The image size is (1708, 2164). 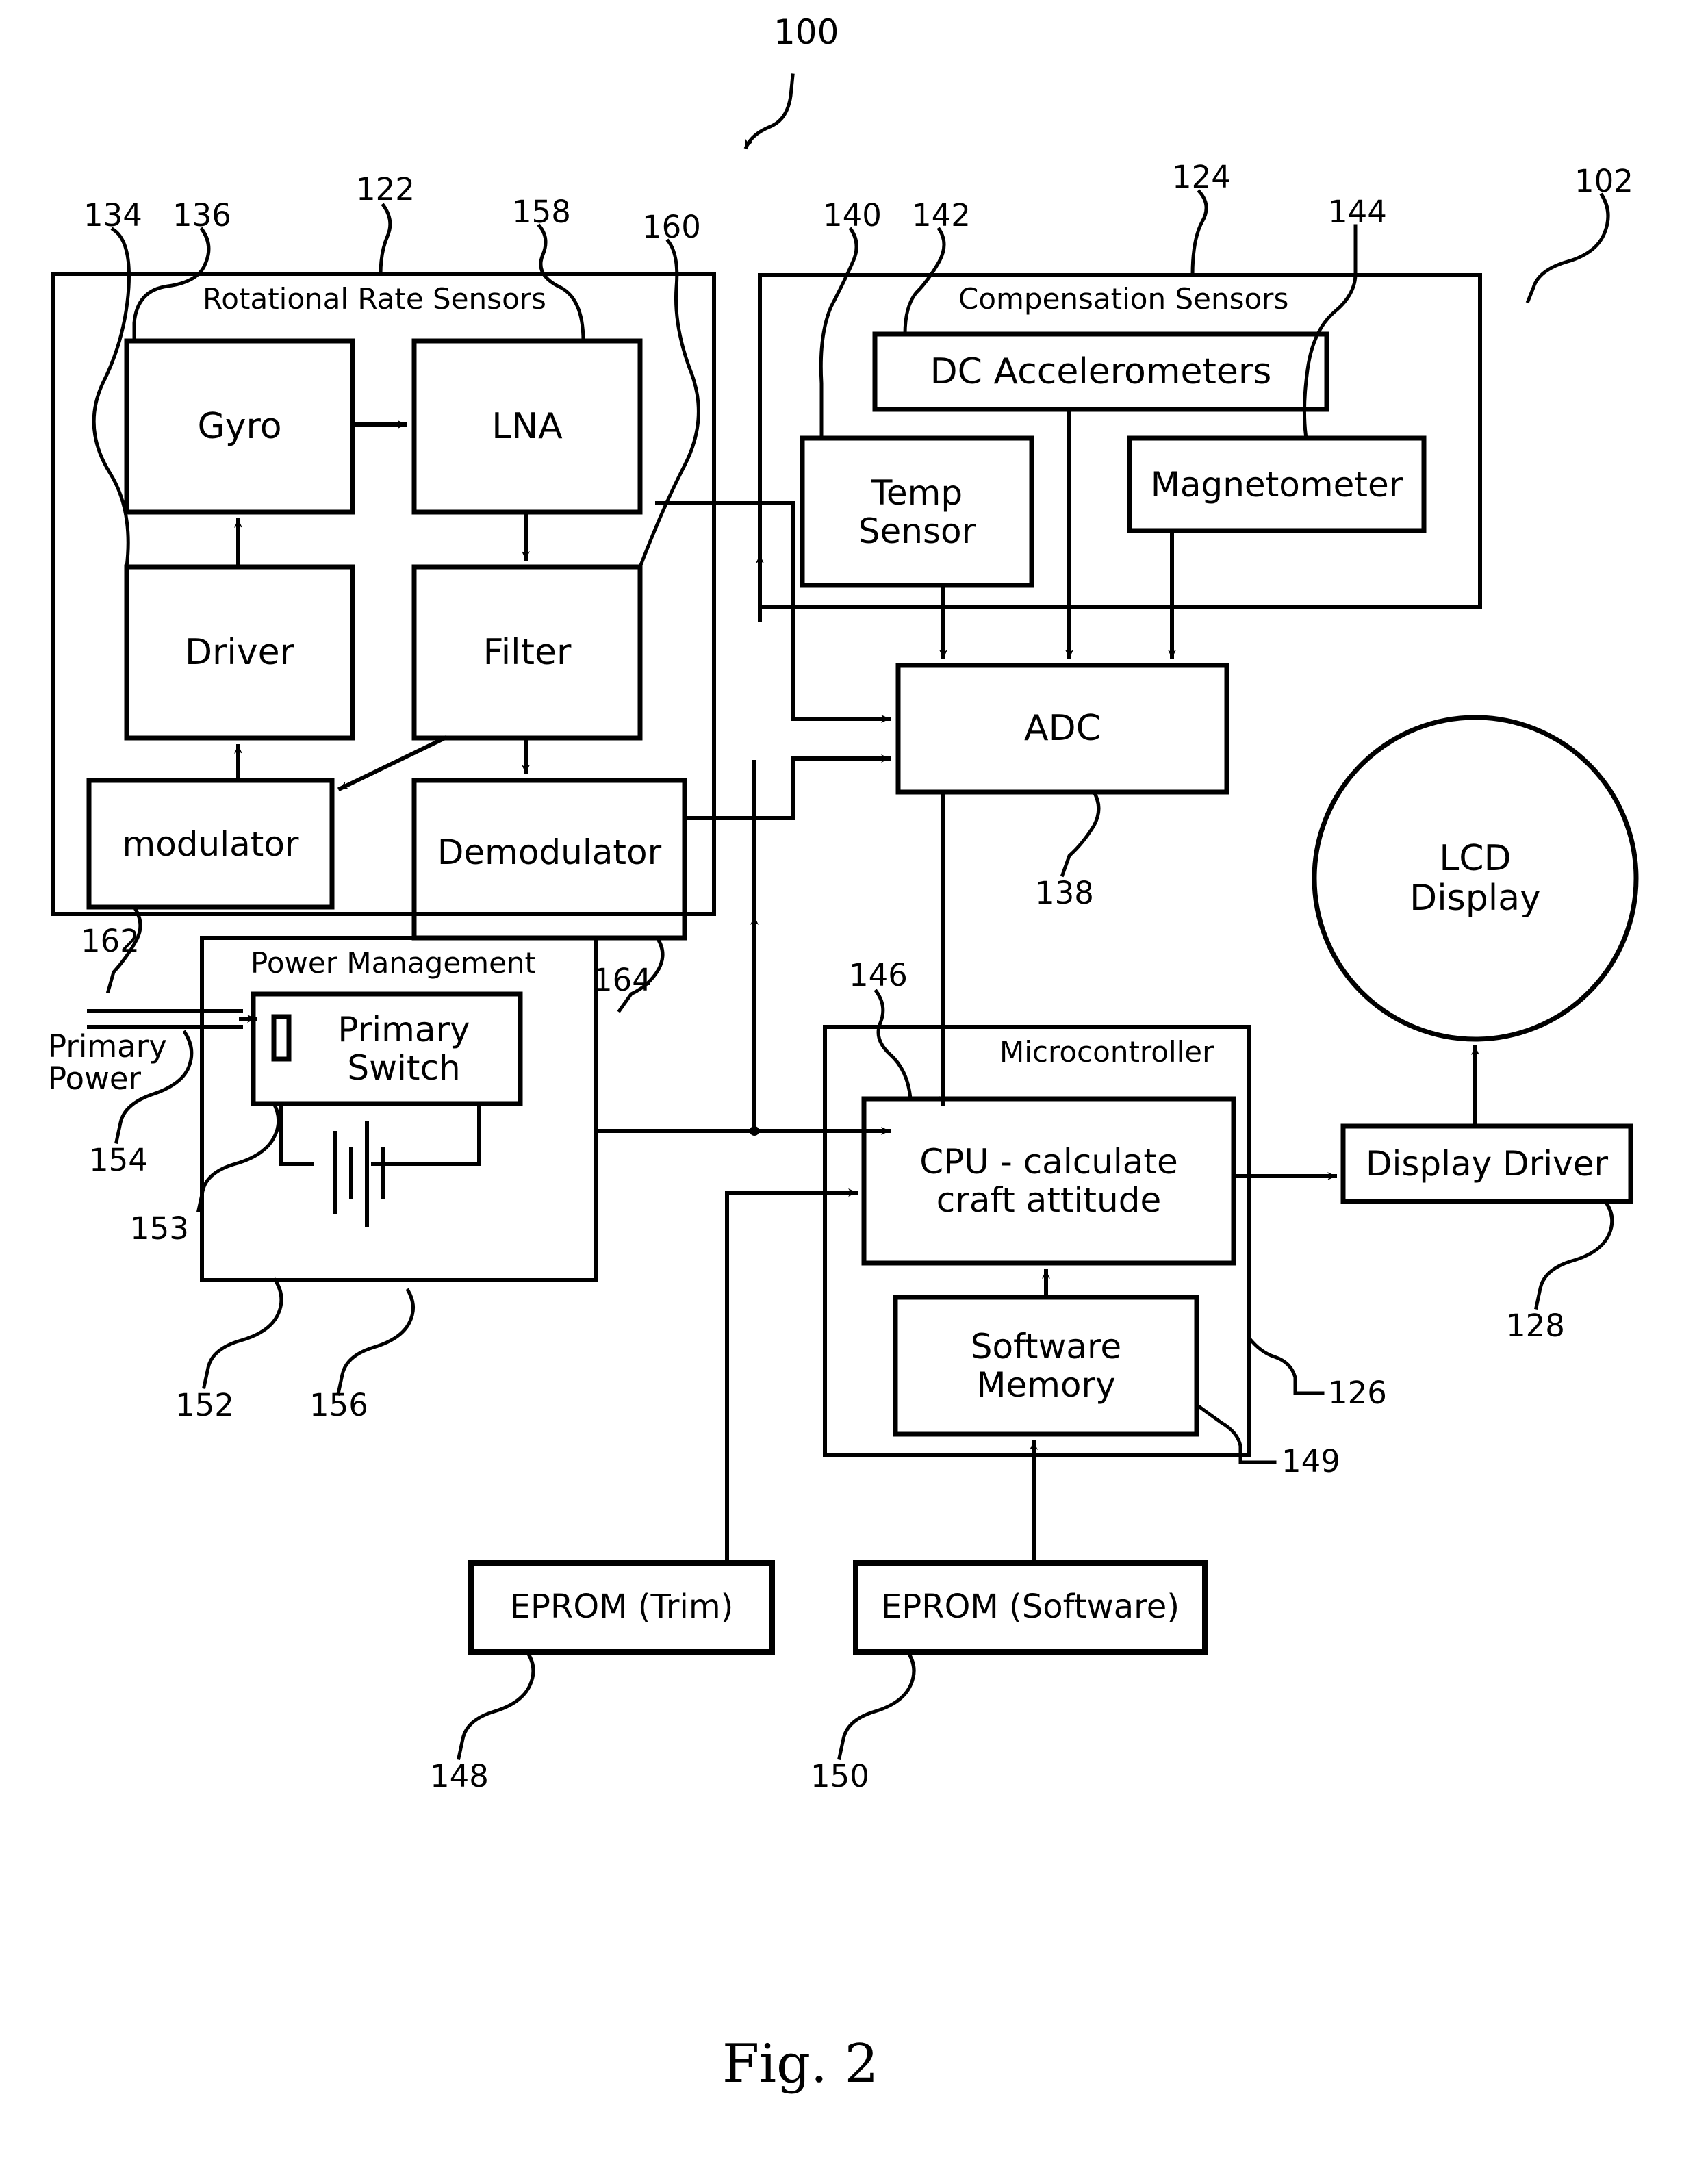 What do you see at coordinates (118, 1160) in the screenshot?
I see `ref-numeral-154: 154` at bounding box center [118, 1160].